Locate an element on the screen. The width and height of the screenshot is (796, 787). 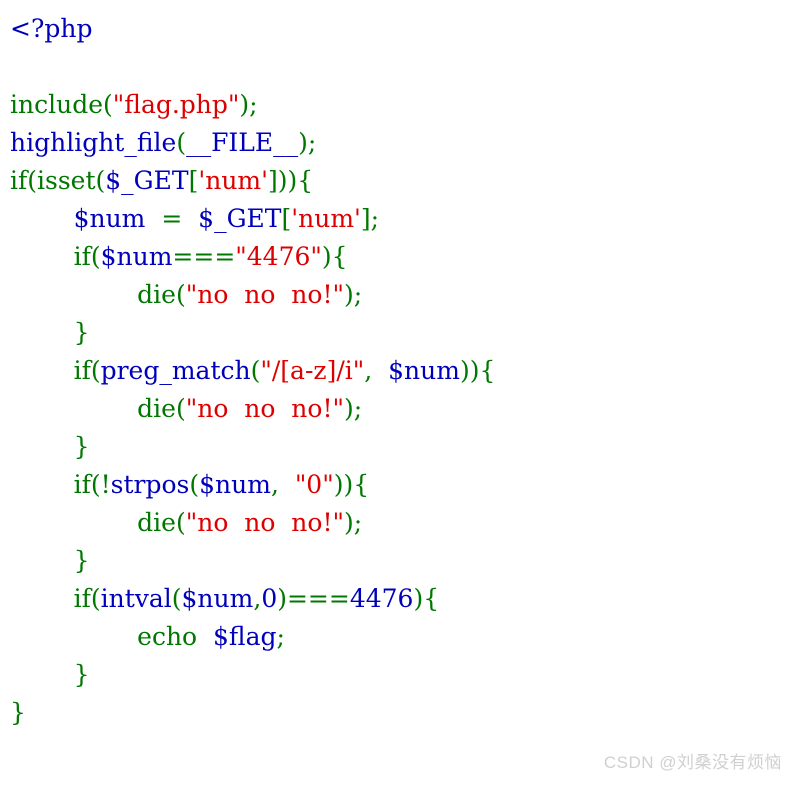
code-token-string: "flag.php" is located at coordinates (176, 104).